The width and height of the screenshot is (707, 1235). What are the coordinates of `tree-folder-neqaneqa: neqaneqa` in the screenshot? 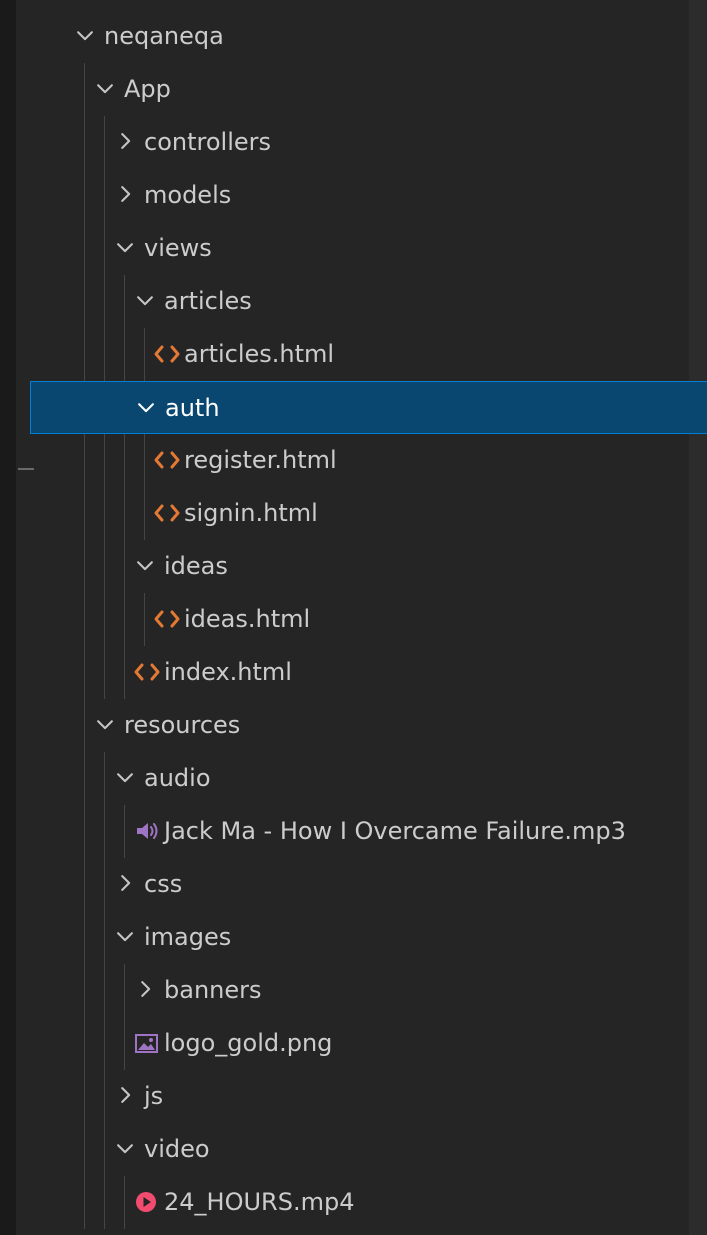 It's located at (353, 36).